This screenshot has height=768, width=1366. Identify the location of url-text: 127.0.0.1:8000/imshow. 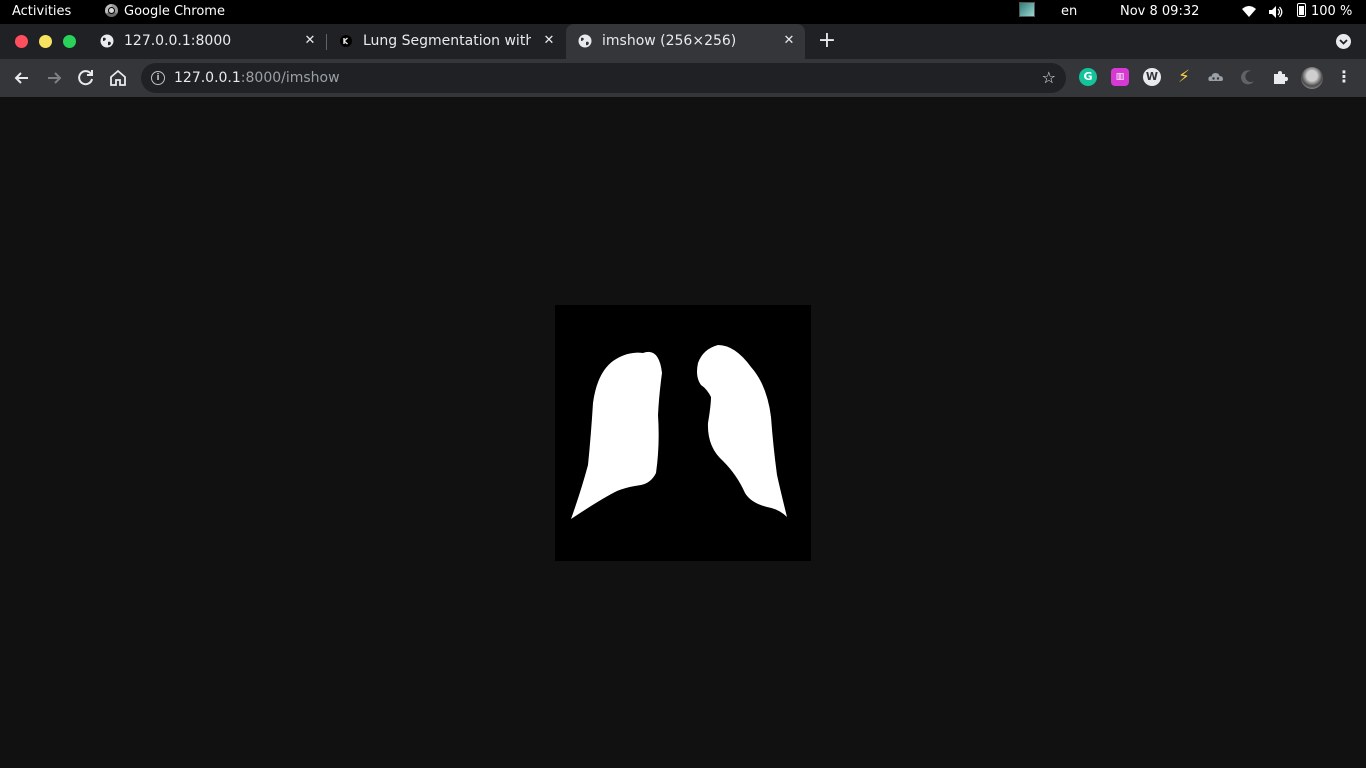
(257, 78).